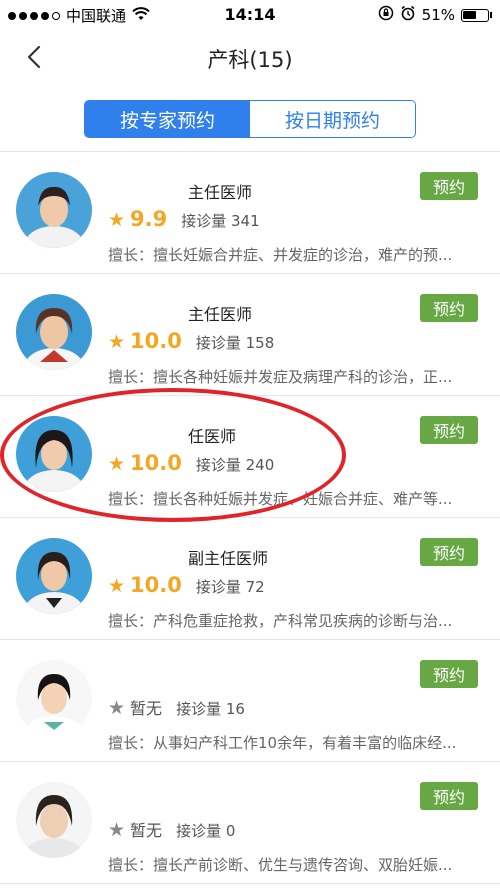 Image resolution: width=500 pixels, height=889 pixels. I want to click on consult-count: 接诊量 0, so click(206, 831).